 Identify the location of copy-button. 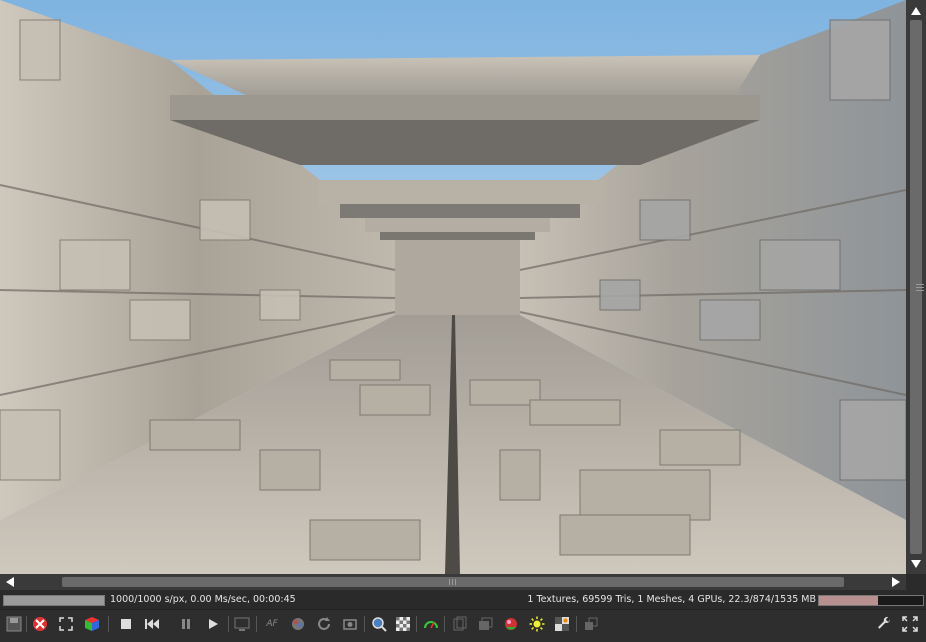
(459, 624).